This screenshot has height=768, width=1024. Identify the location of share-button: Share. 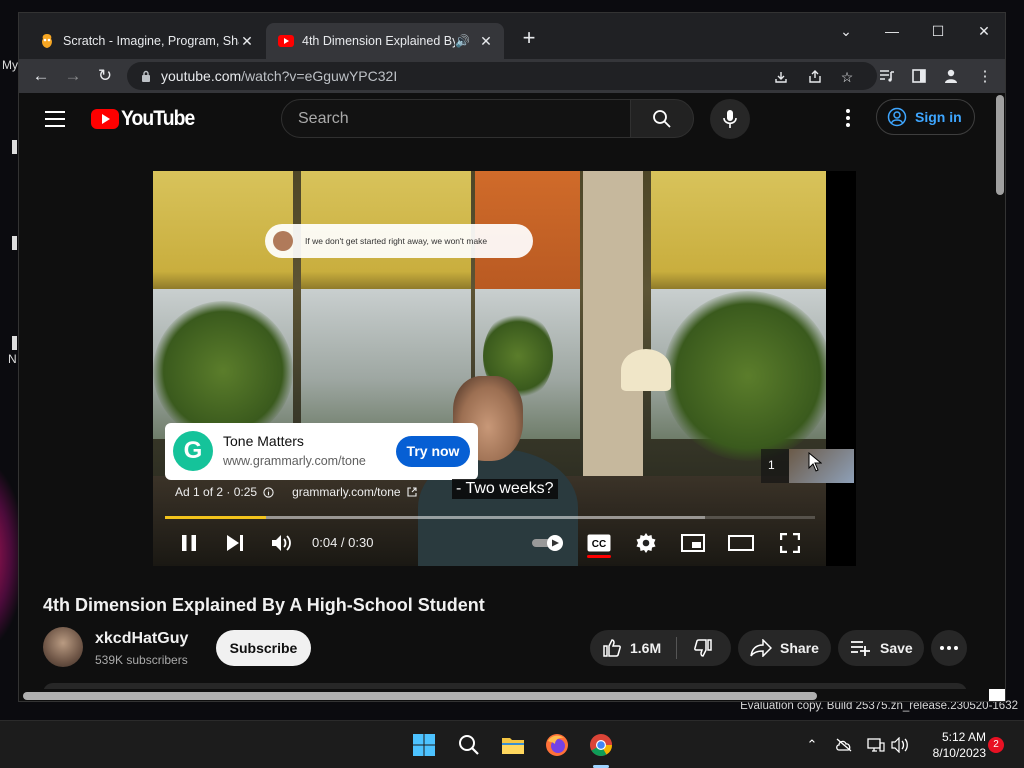
(784, 648).